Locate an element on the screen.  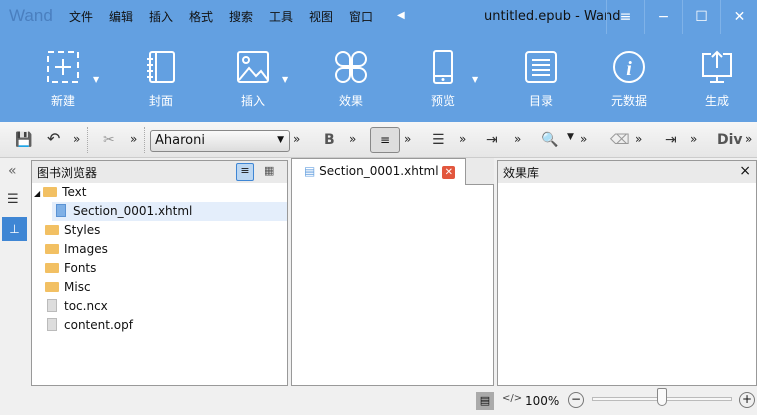
effects-close-button: × is located at coordinates (745, 171).